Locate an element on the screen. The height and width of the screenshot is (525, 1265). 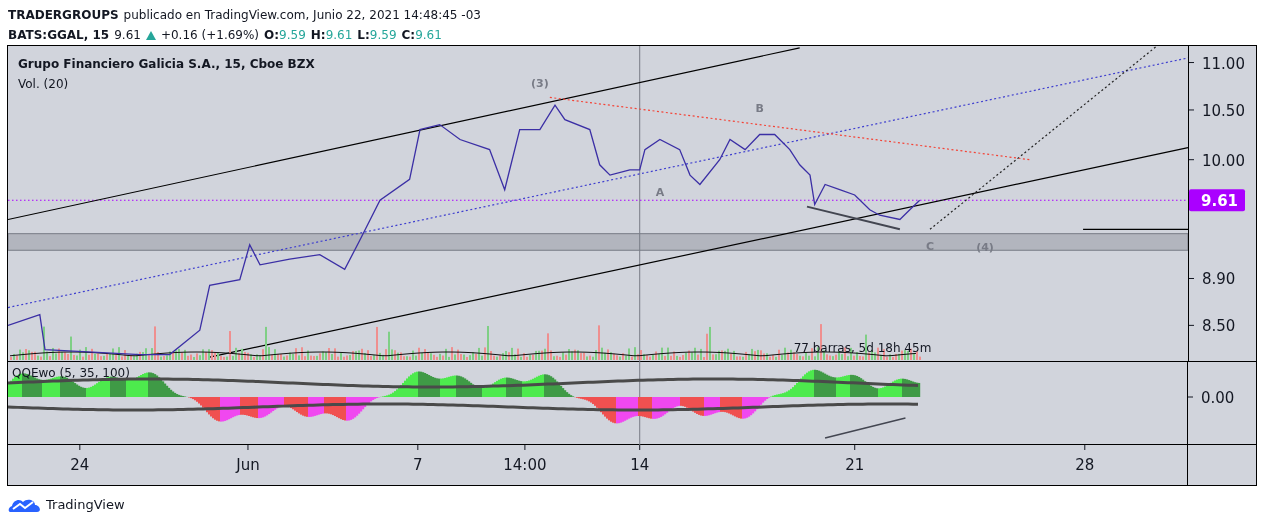
publisher-name: TRADERGROUPS is located at coordinates (63, 15).